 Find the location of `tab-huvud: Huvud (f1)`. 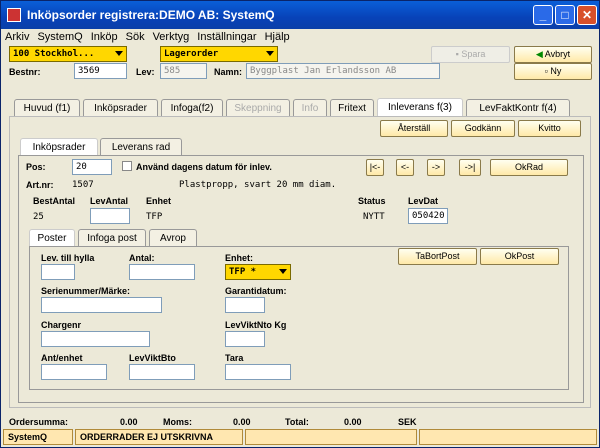

tab-huvud: Huvud (f1) is located at coordinates (47, 108).